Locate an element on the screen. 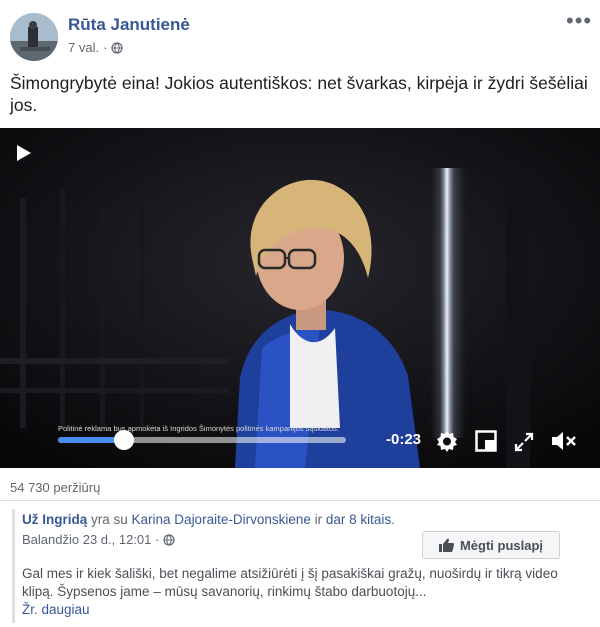  like-page-button: Mėgti puslapį is located at coordinates (491, 545).